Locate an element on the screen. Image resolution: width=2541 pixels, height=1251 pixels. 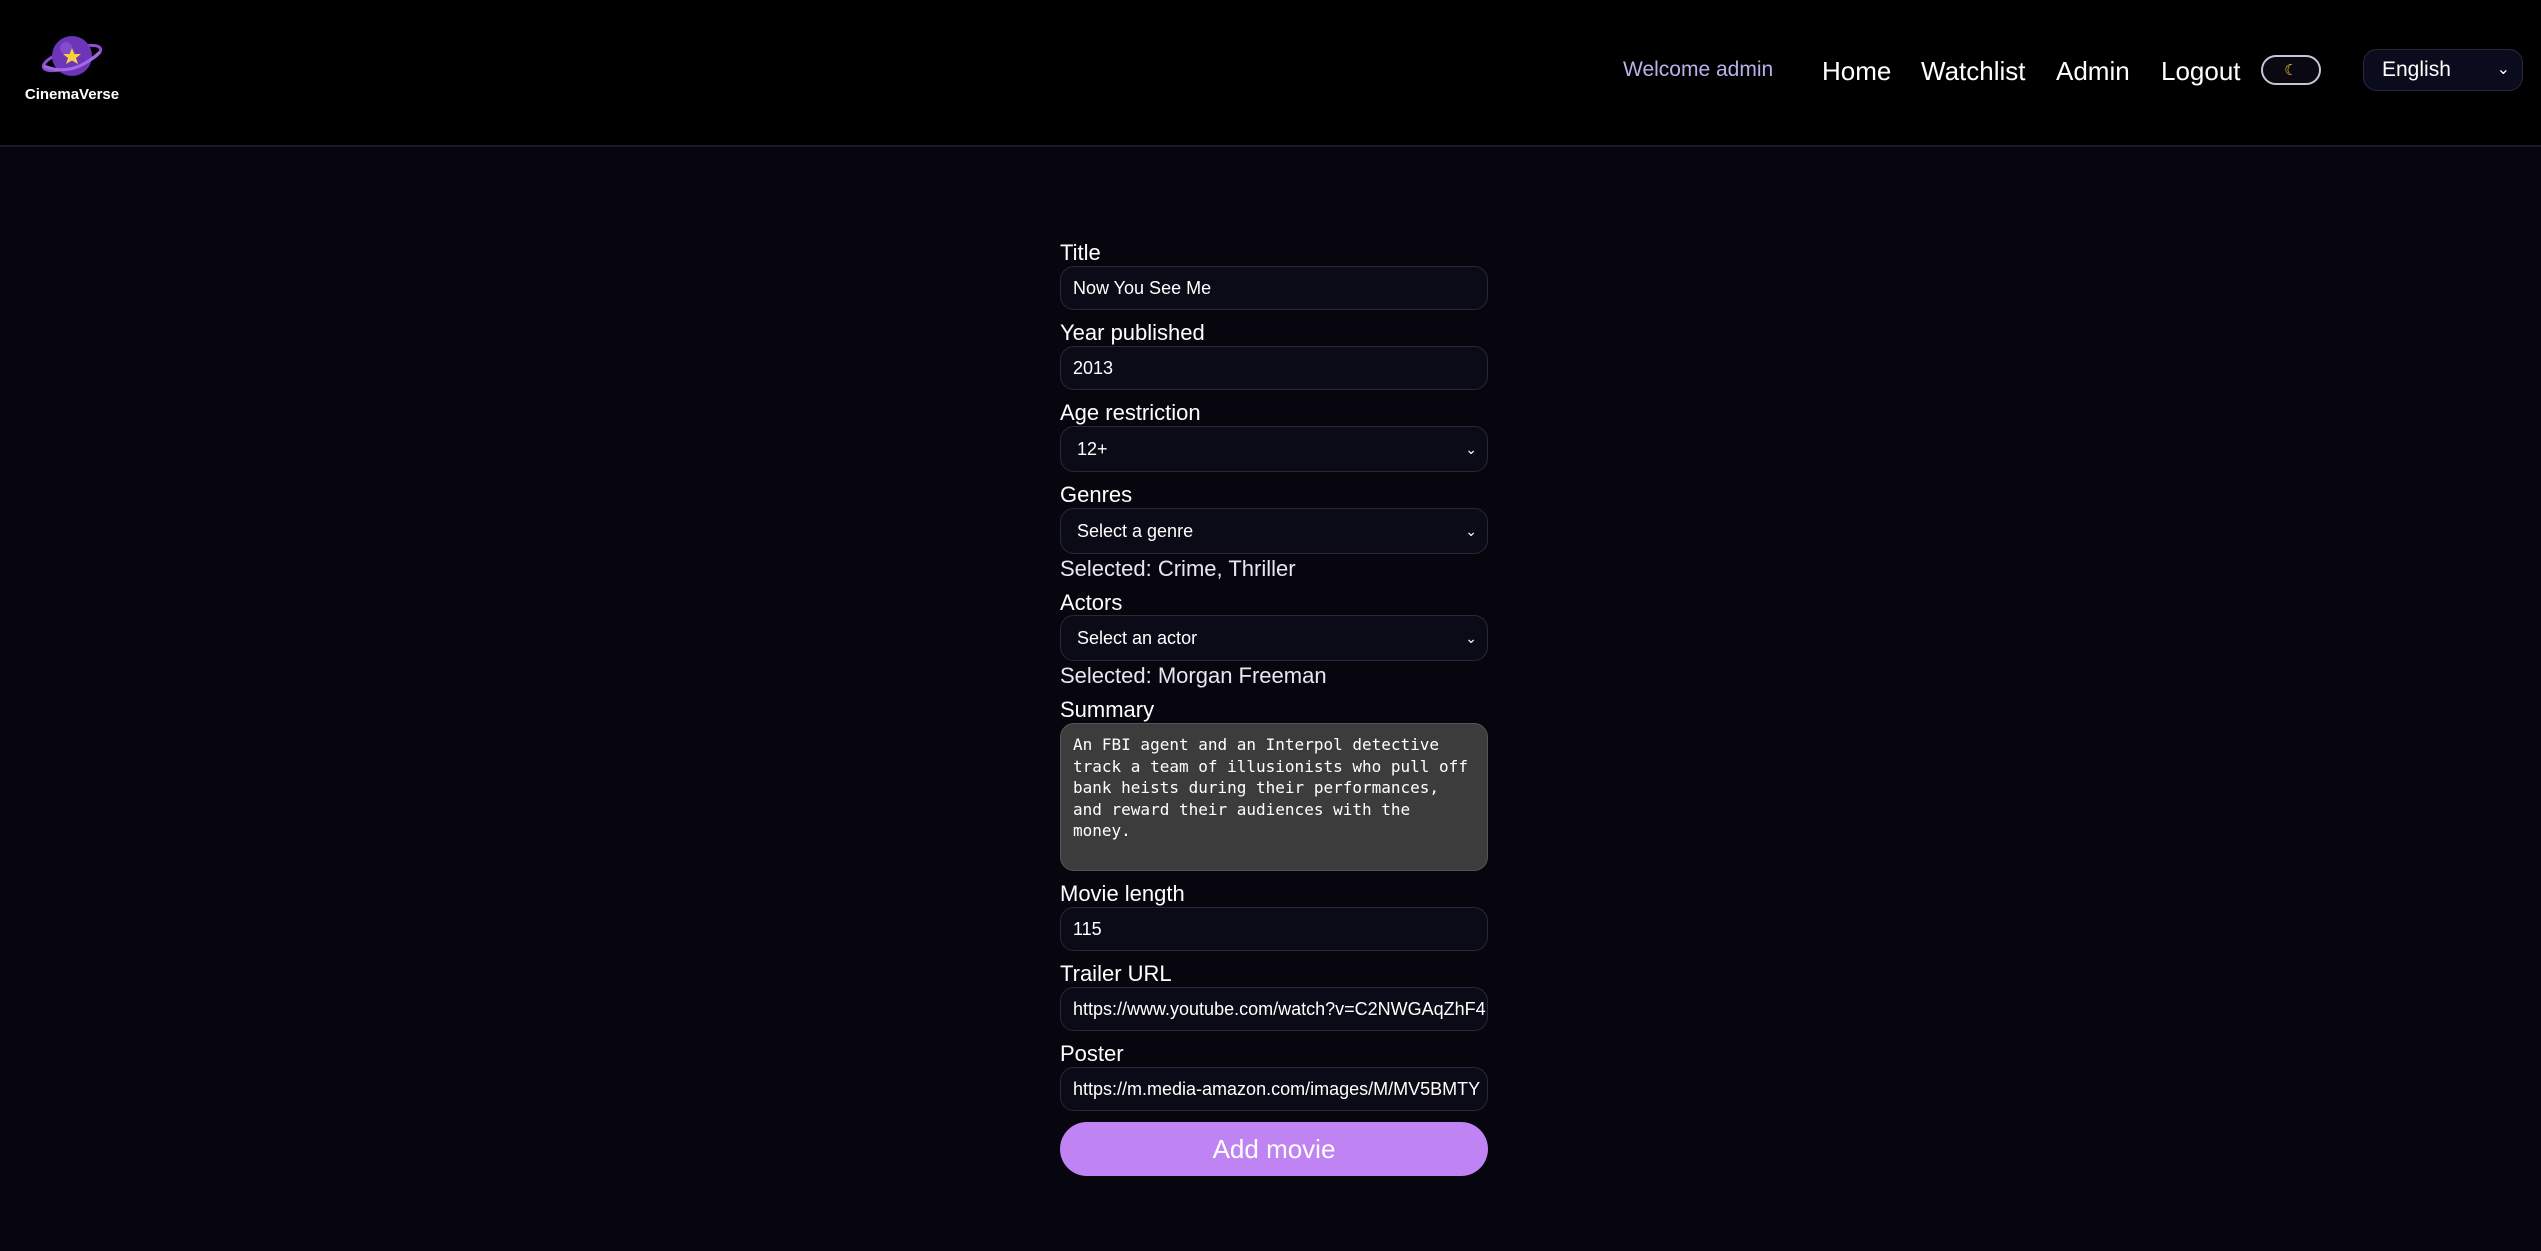
actors-label: Actors is located at coordinates (1091, 602).